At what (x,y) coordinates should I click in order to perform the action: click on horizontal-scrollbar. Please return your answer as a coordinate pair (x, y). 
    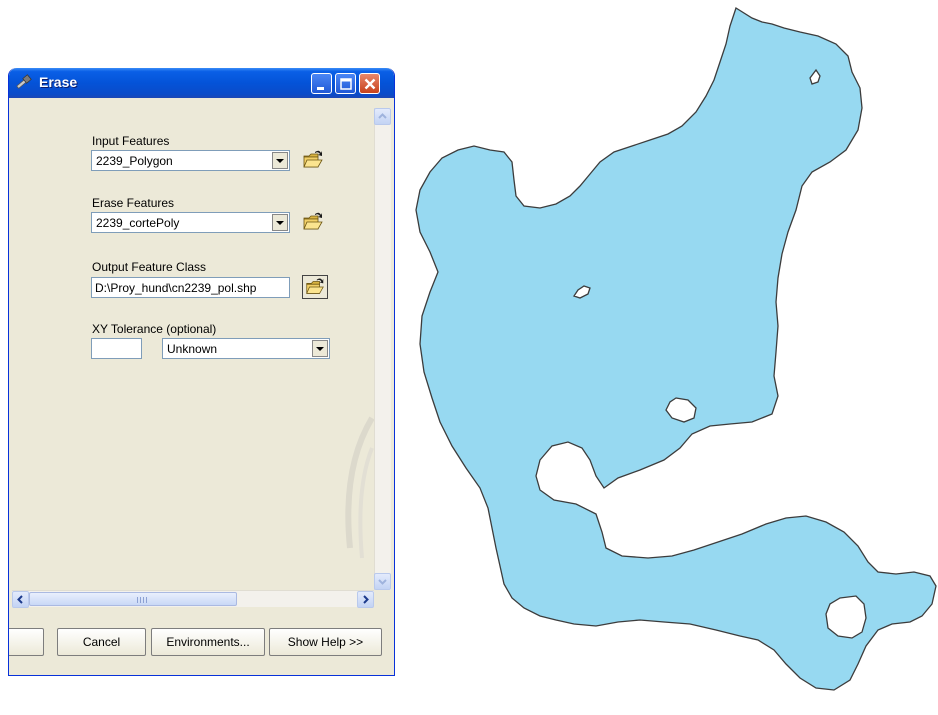
    Looking at the image, I should click on (193, 599).